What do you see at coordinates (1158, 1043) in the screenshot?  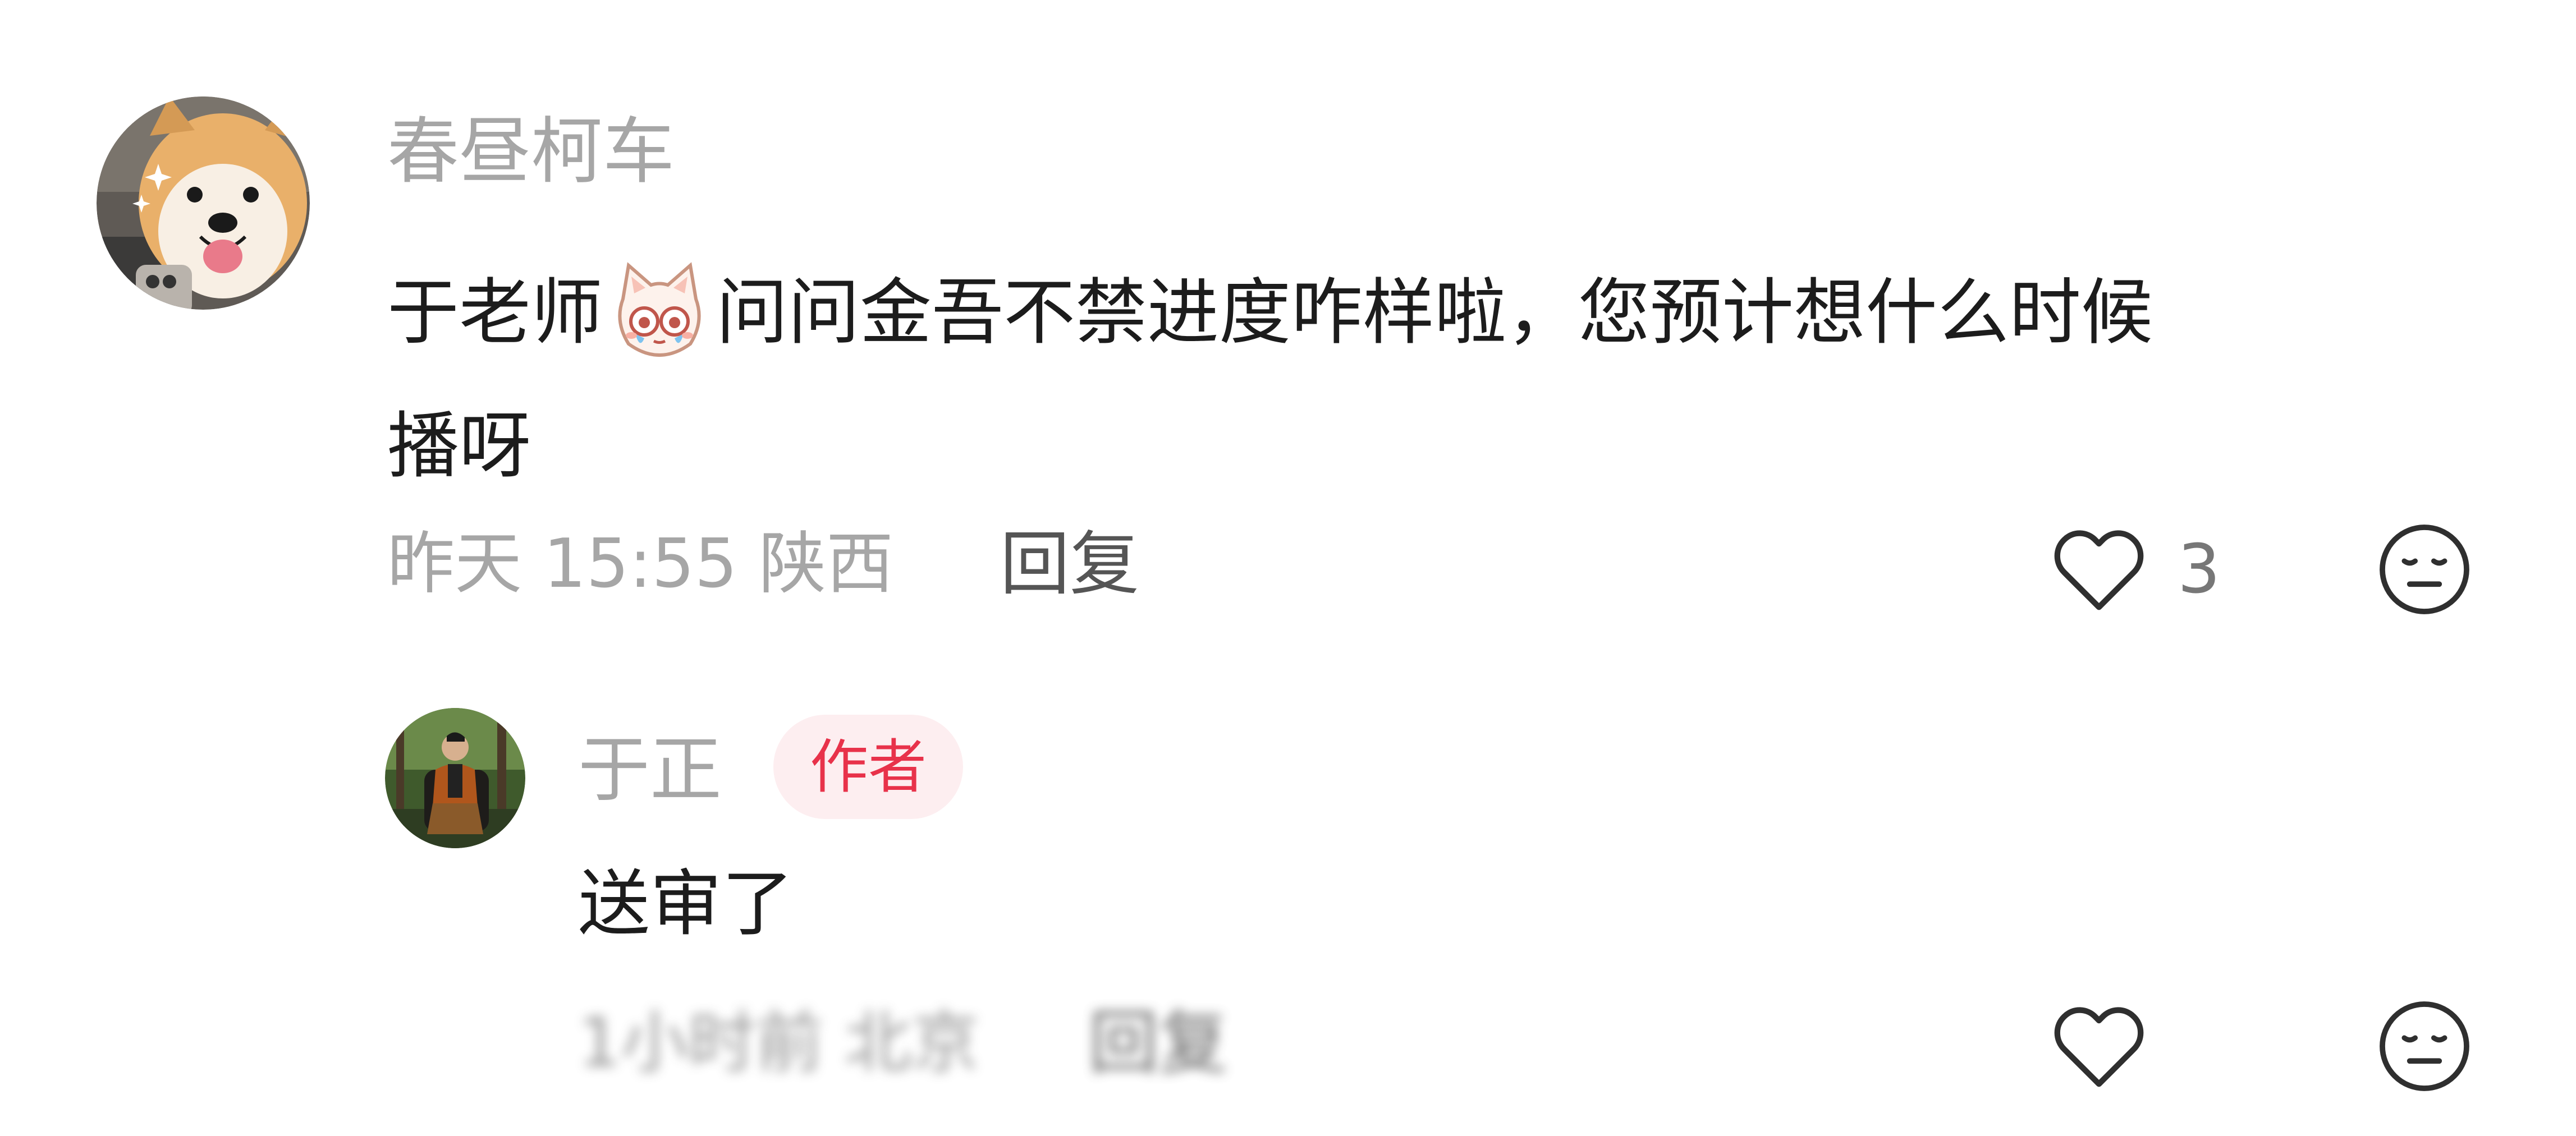 I see `reply-reply-button: 回复` at bounding box center [1158, 1043].